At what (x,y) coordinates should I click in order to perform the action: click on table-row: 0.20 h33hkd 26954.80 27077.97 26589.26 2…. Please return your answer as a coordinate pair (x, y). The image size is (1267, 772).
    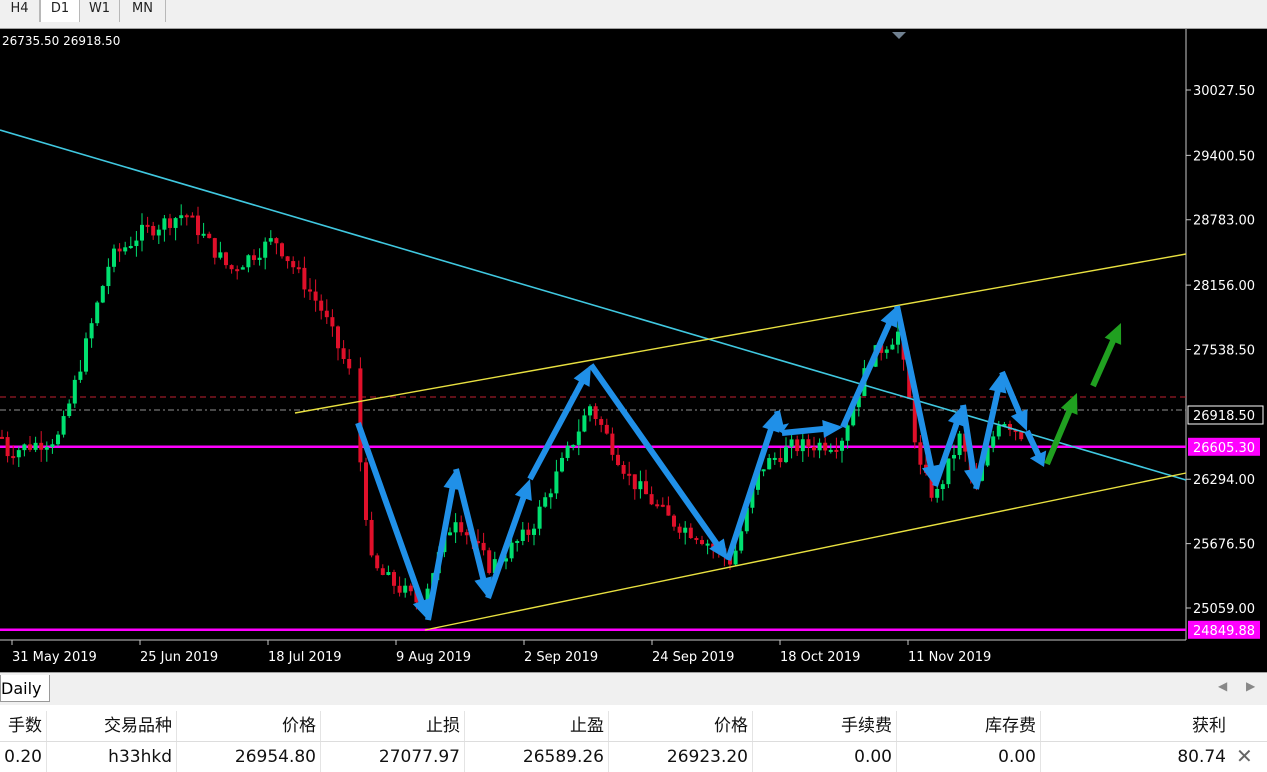
    Looking at the image, I should click on (633, 757).